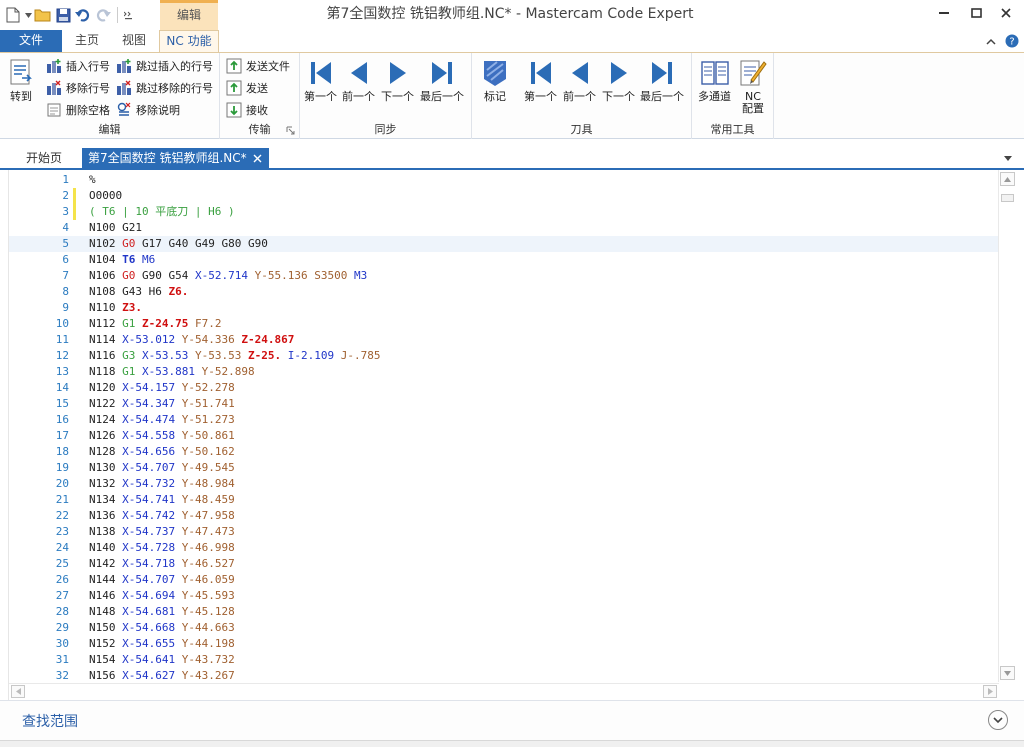 The width and height of the screenshot is (1024, 747). What do you see at coordinates (83, 15) in the screenshot?
I see `undo-icon` at bounding box center [83, 15].